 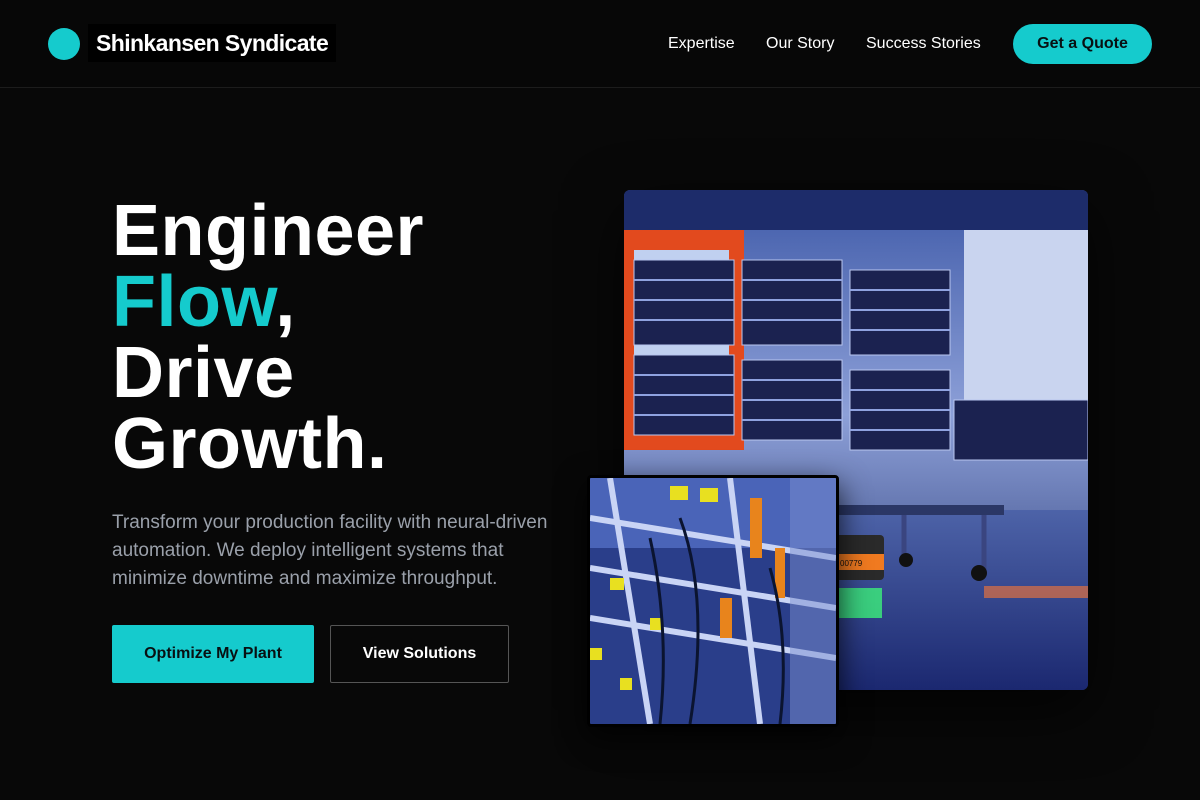 I want to click on brand-name: Shinkansen Syndicate, so click(x=212, y=43).